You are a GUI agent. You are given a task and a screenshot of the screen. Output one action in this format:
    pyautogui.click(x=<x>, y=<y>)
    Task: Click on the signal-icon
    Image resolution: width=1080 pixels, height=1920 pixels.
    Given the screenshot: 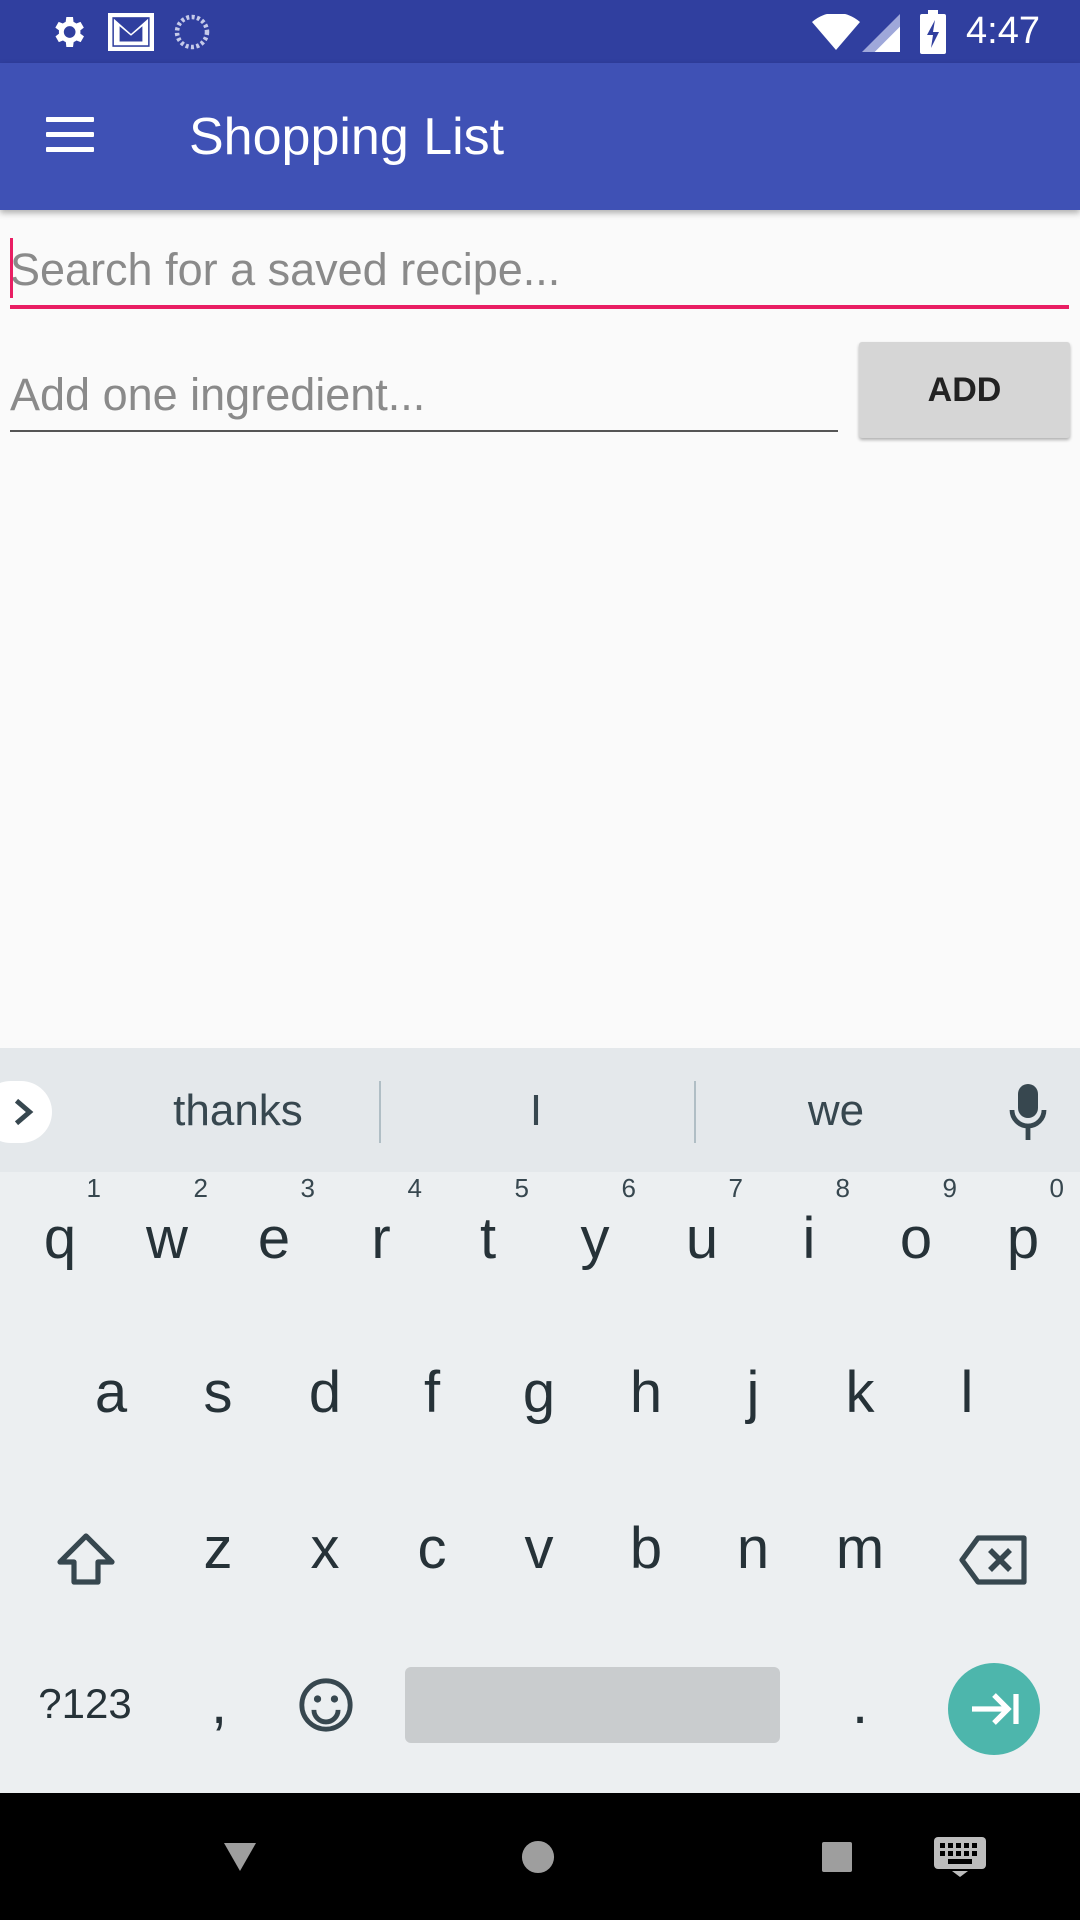 What is the action you would take?
    pyautogui.click(x=881, y=33)
    